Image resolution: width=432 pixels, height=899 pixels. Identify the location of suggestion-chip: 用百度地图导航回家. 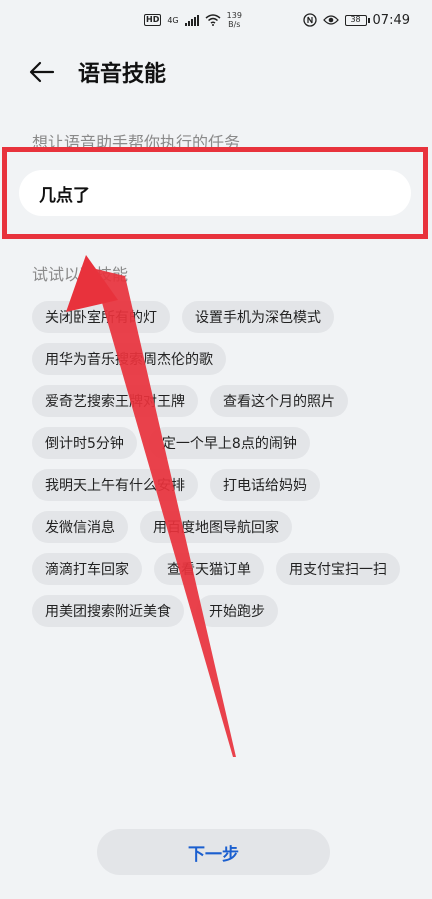
(216, 527).